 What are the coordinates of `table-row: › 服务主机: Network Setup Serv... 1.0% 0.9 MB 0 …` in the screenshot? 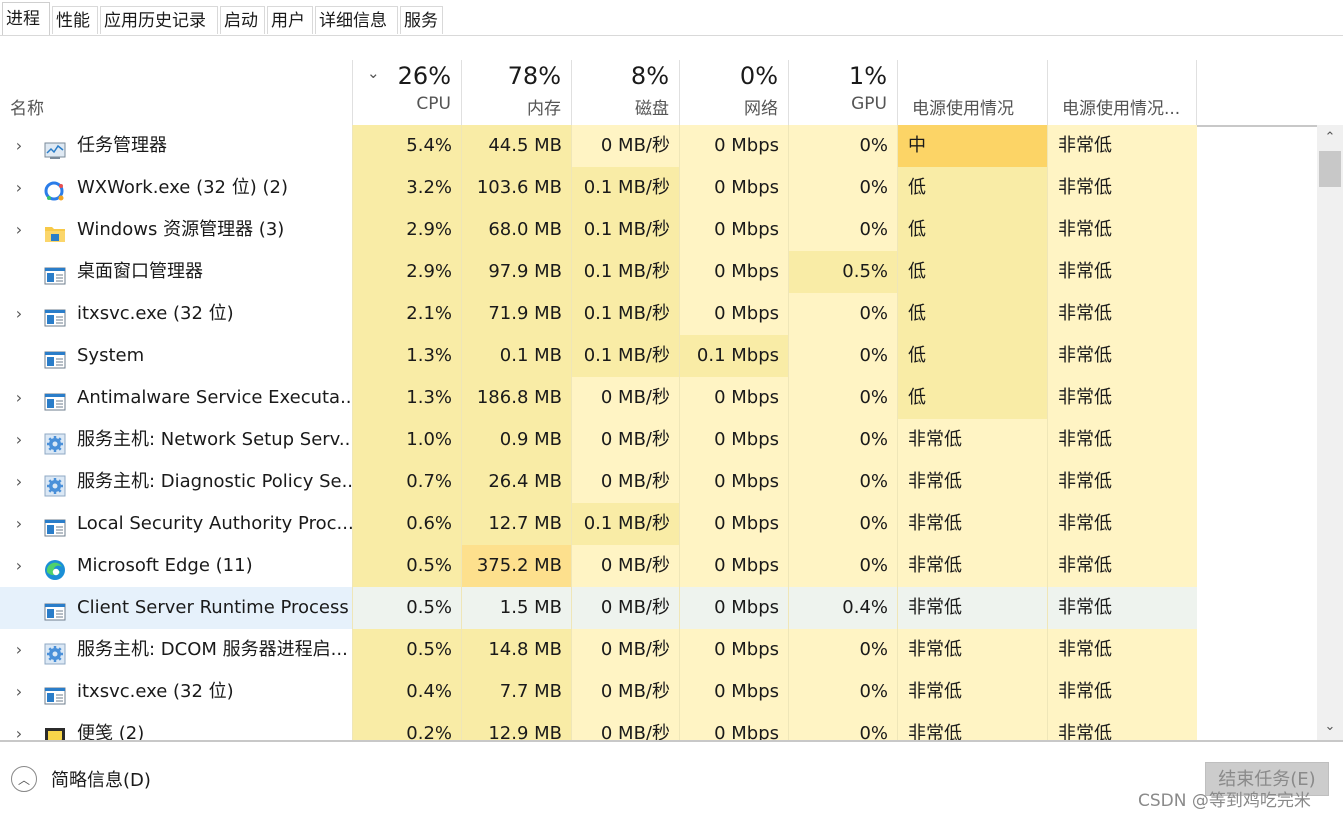 It's located at (599, 440).